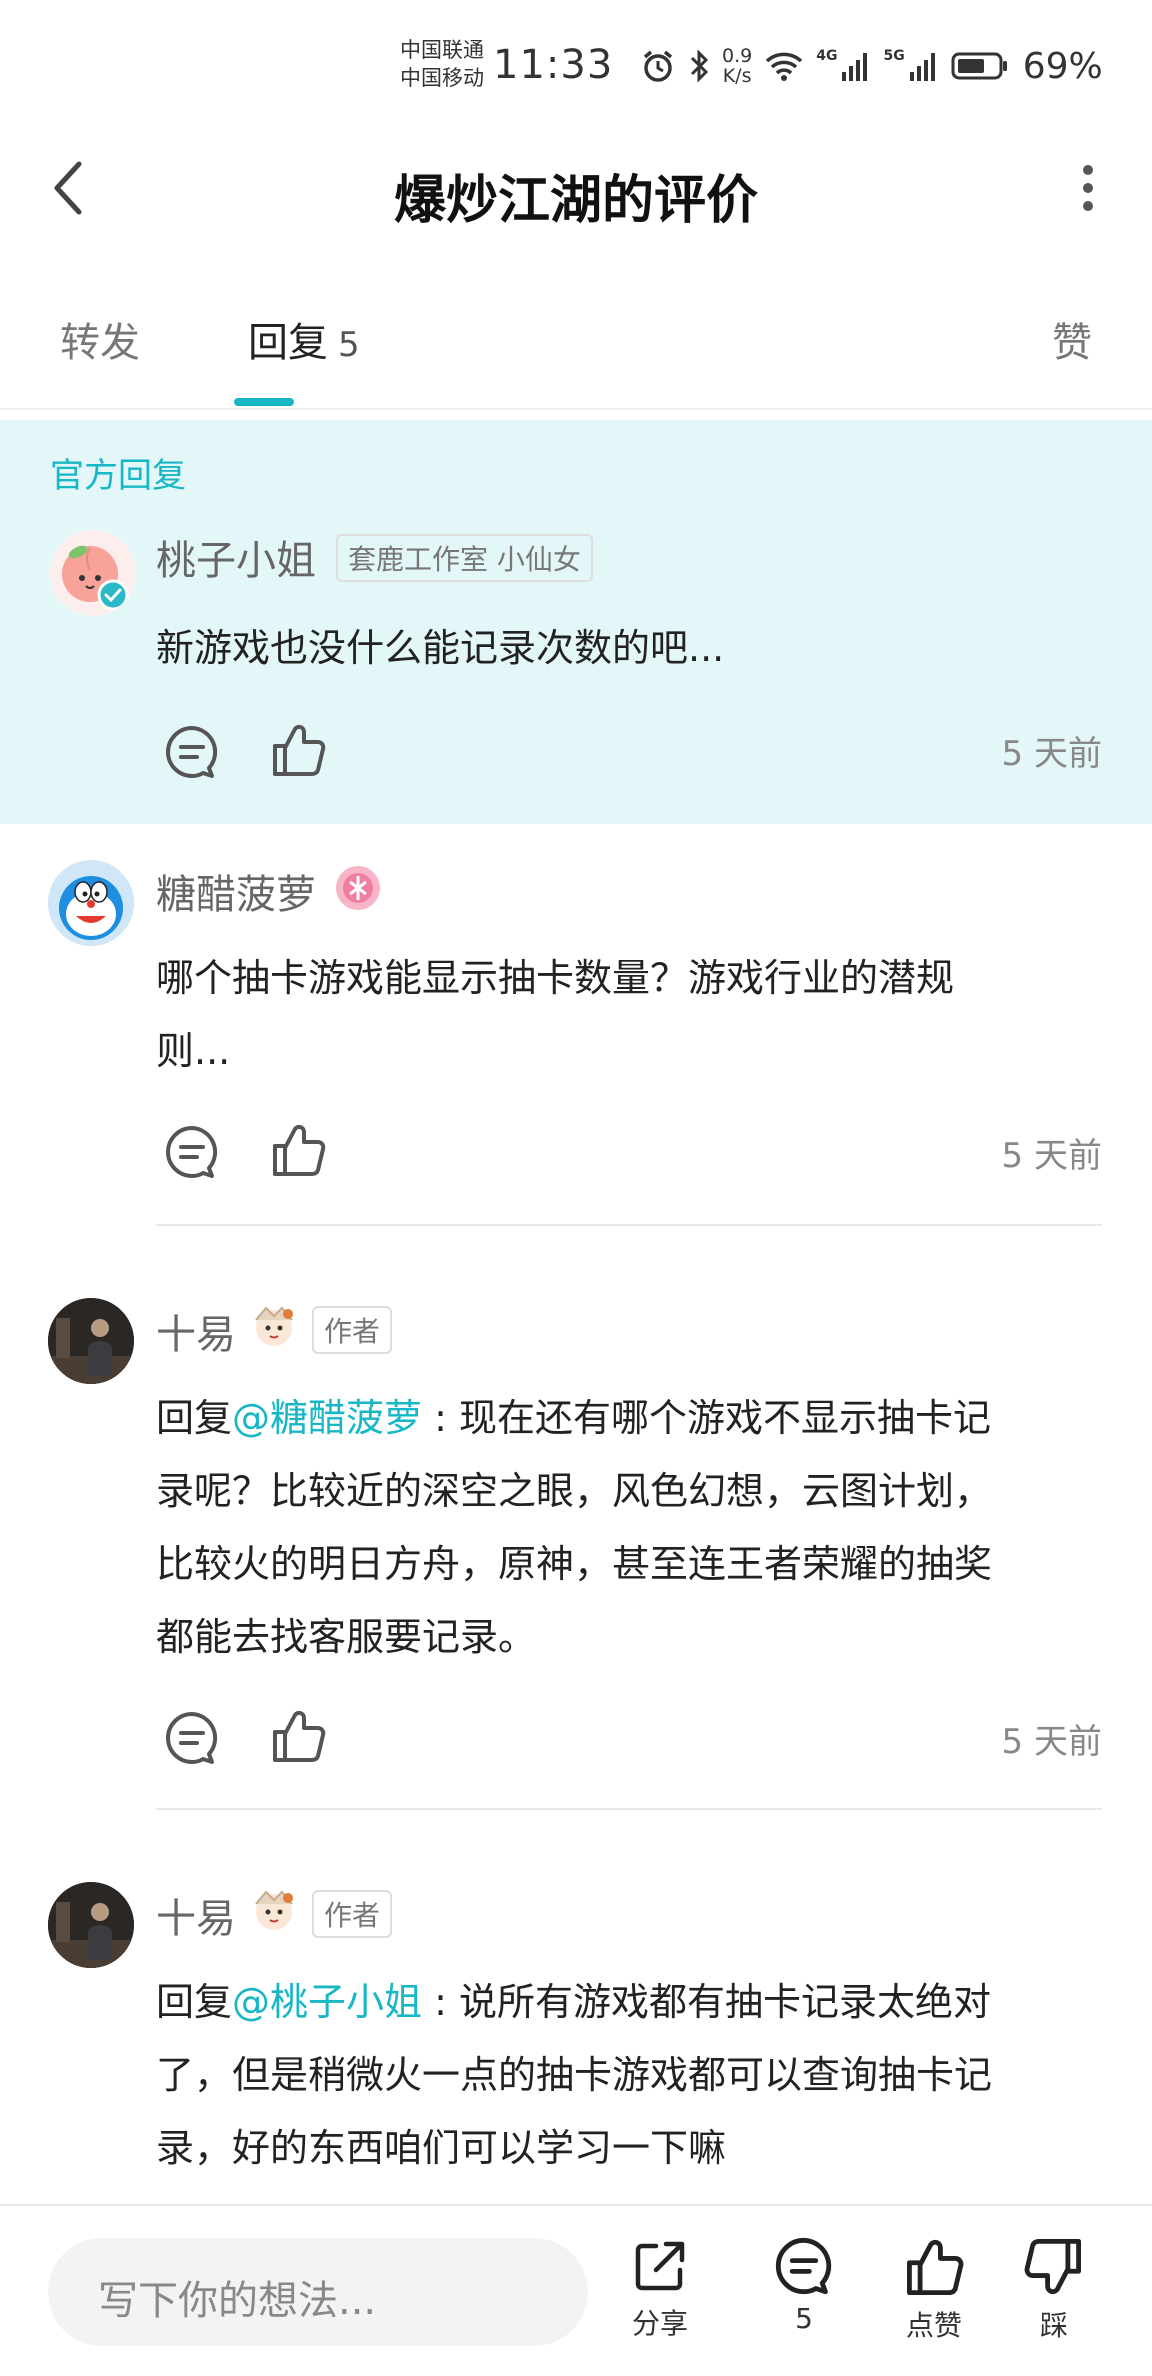 Image resolution: width=1152 pixels, height=2376 pixels. What do you see at coordinates (871, 66) in the screenshot?
I see `status-icons: 0.9 K/s 4G 5G 69%` at bounding box center [871, 66].